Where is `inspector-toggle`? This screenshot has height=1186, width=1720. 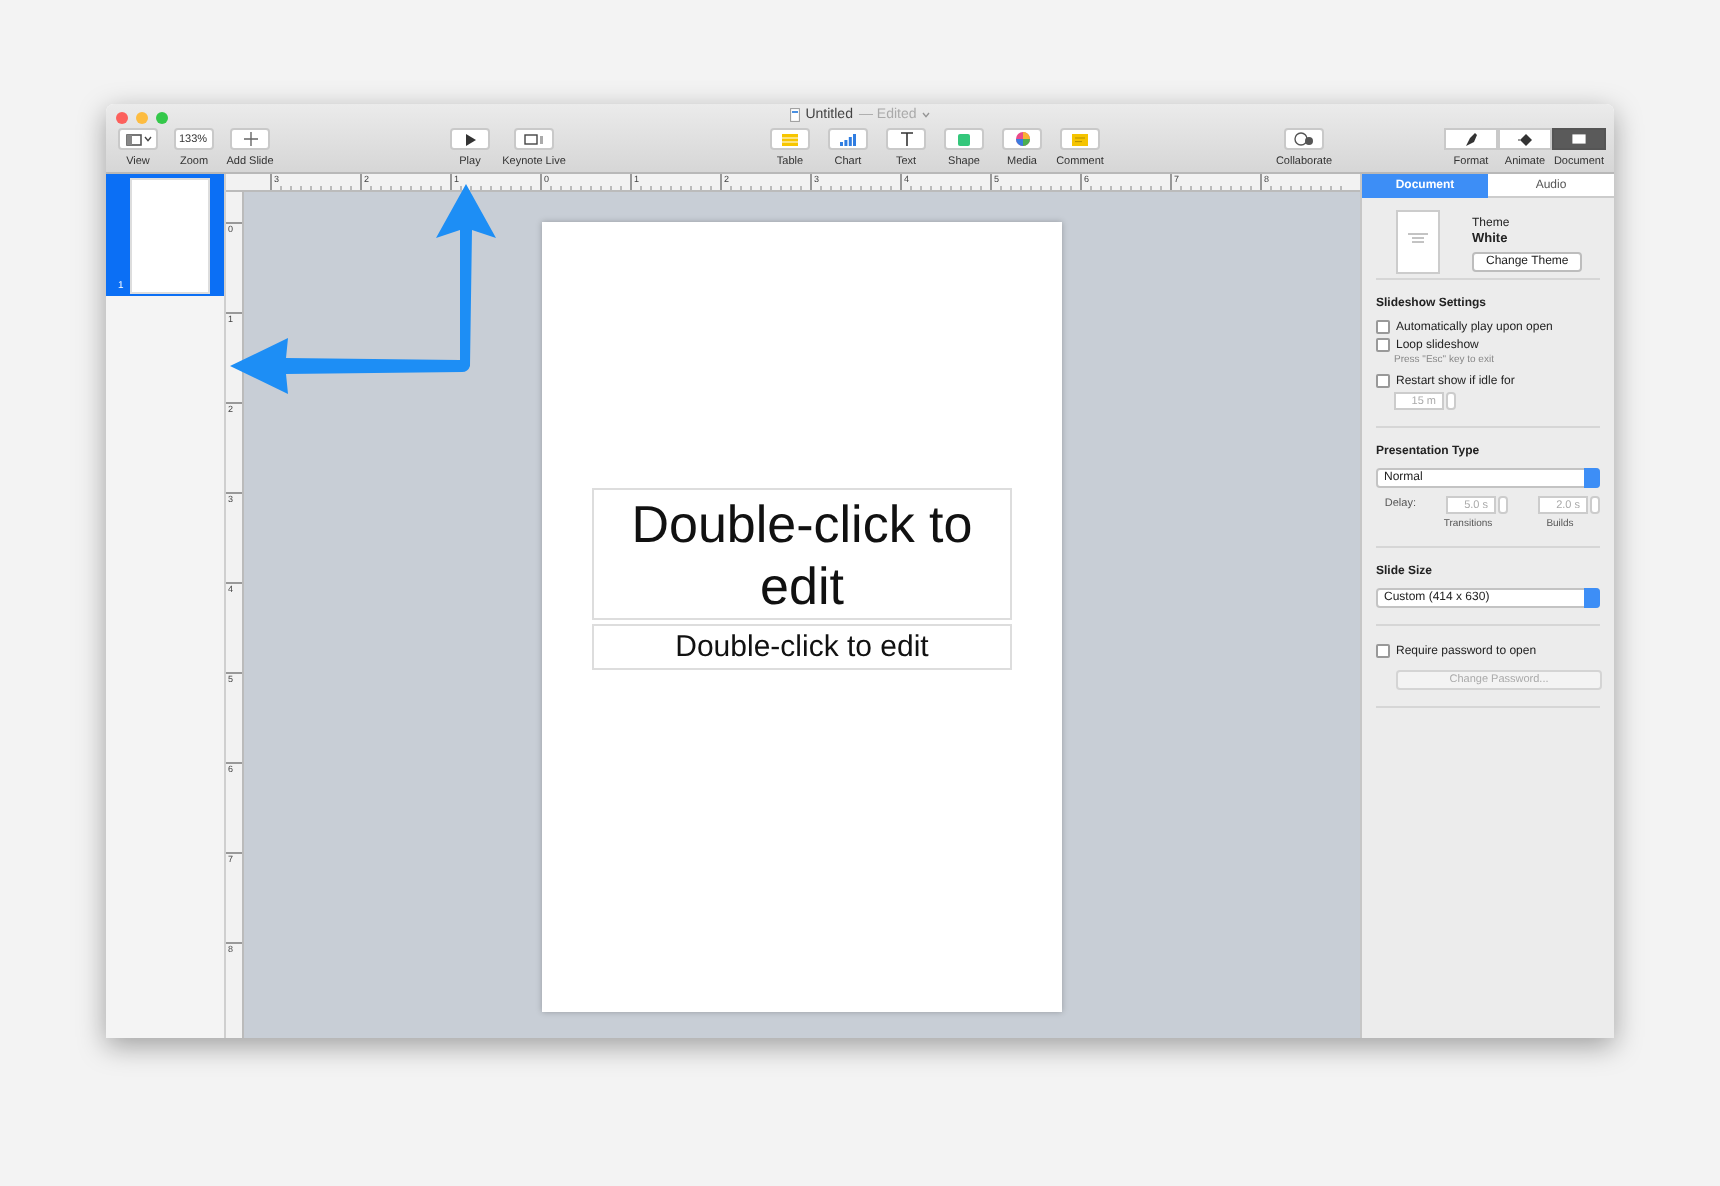
inspector-toggle is located at coordinates (1579, 139).